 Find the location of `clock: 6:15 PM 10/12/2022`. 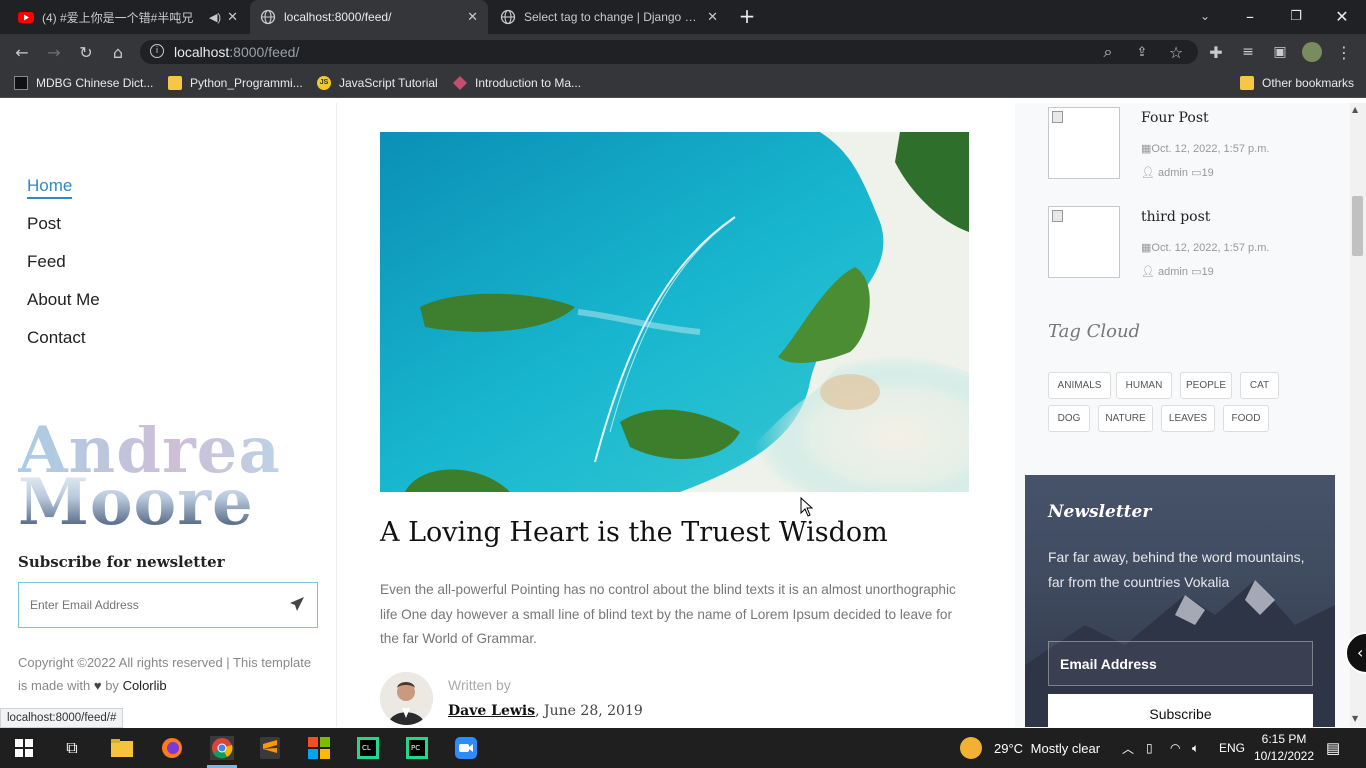

clock: 6:15 PM 10/12/2022 is located at coordinates (1284, 748).